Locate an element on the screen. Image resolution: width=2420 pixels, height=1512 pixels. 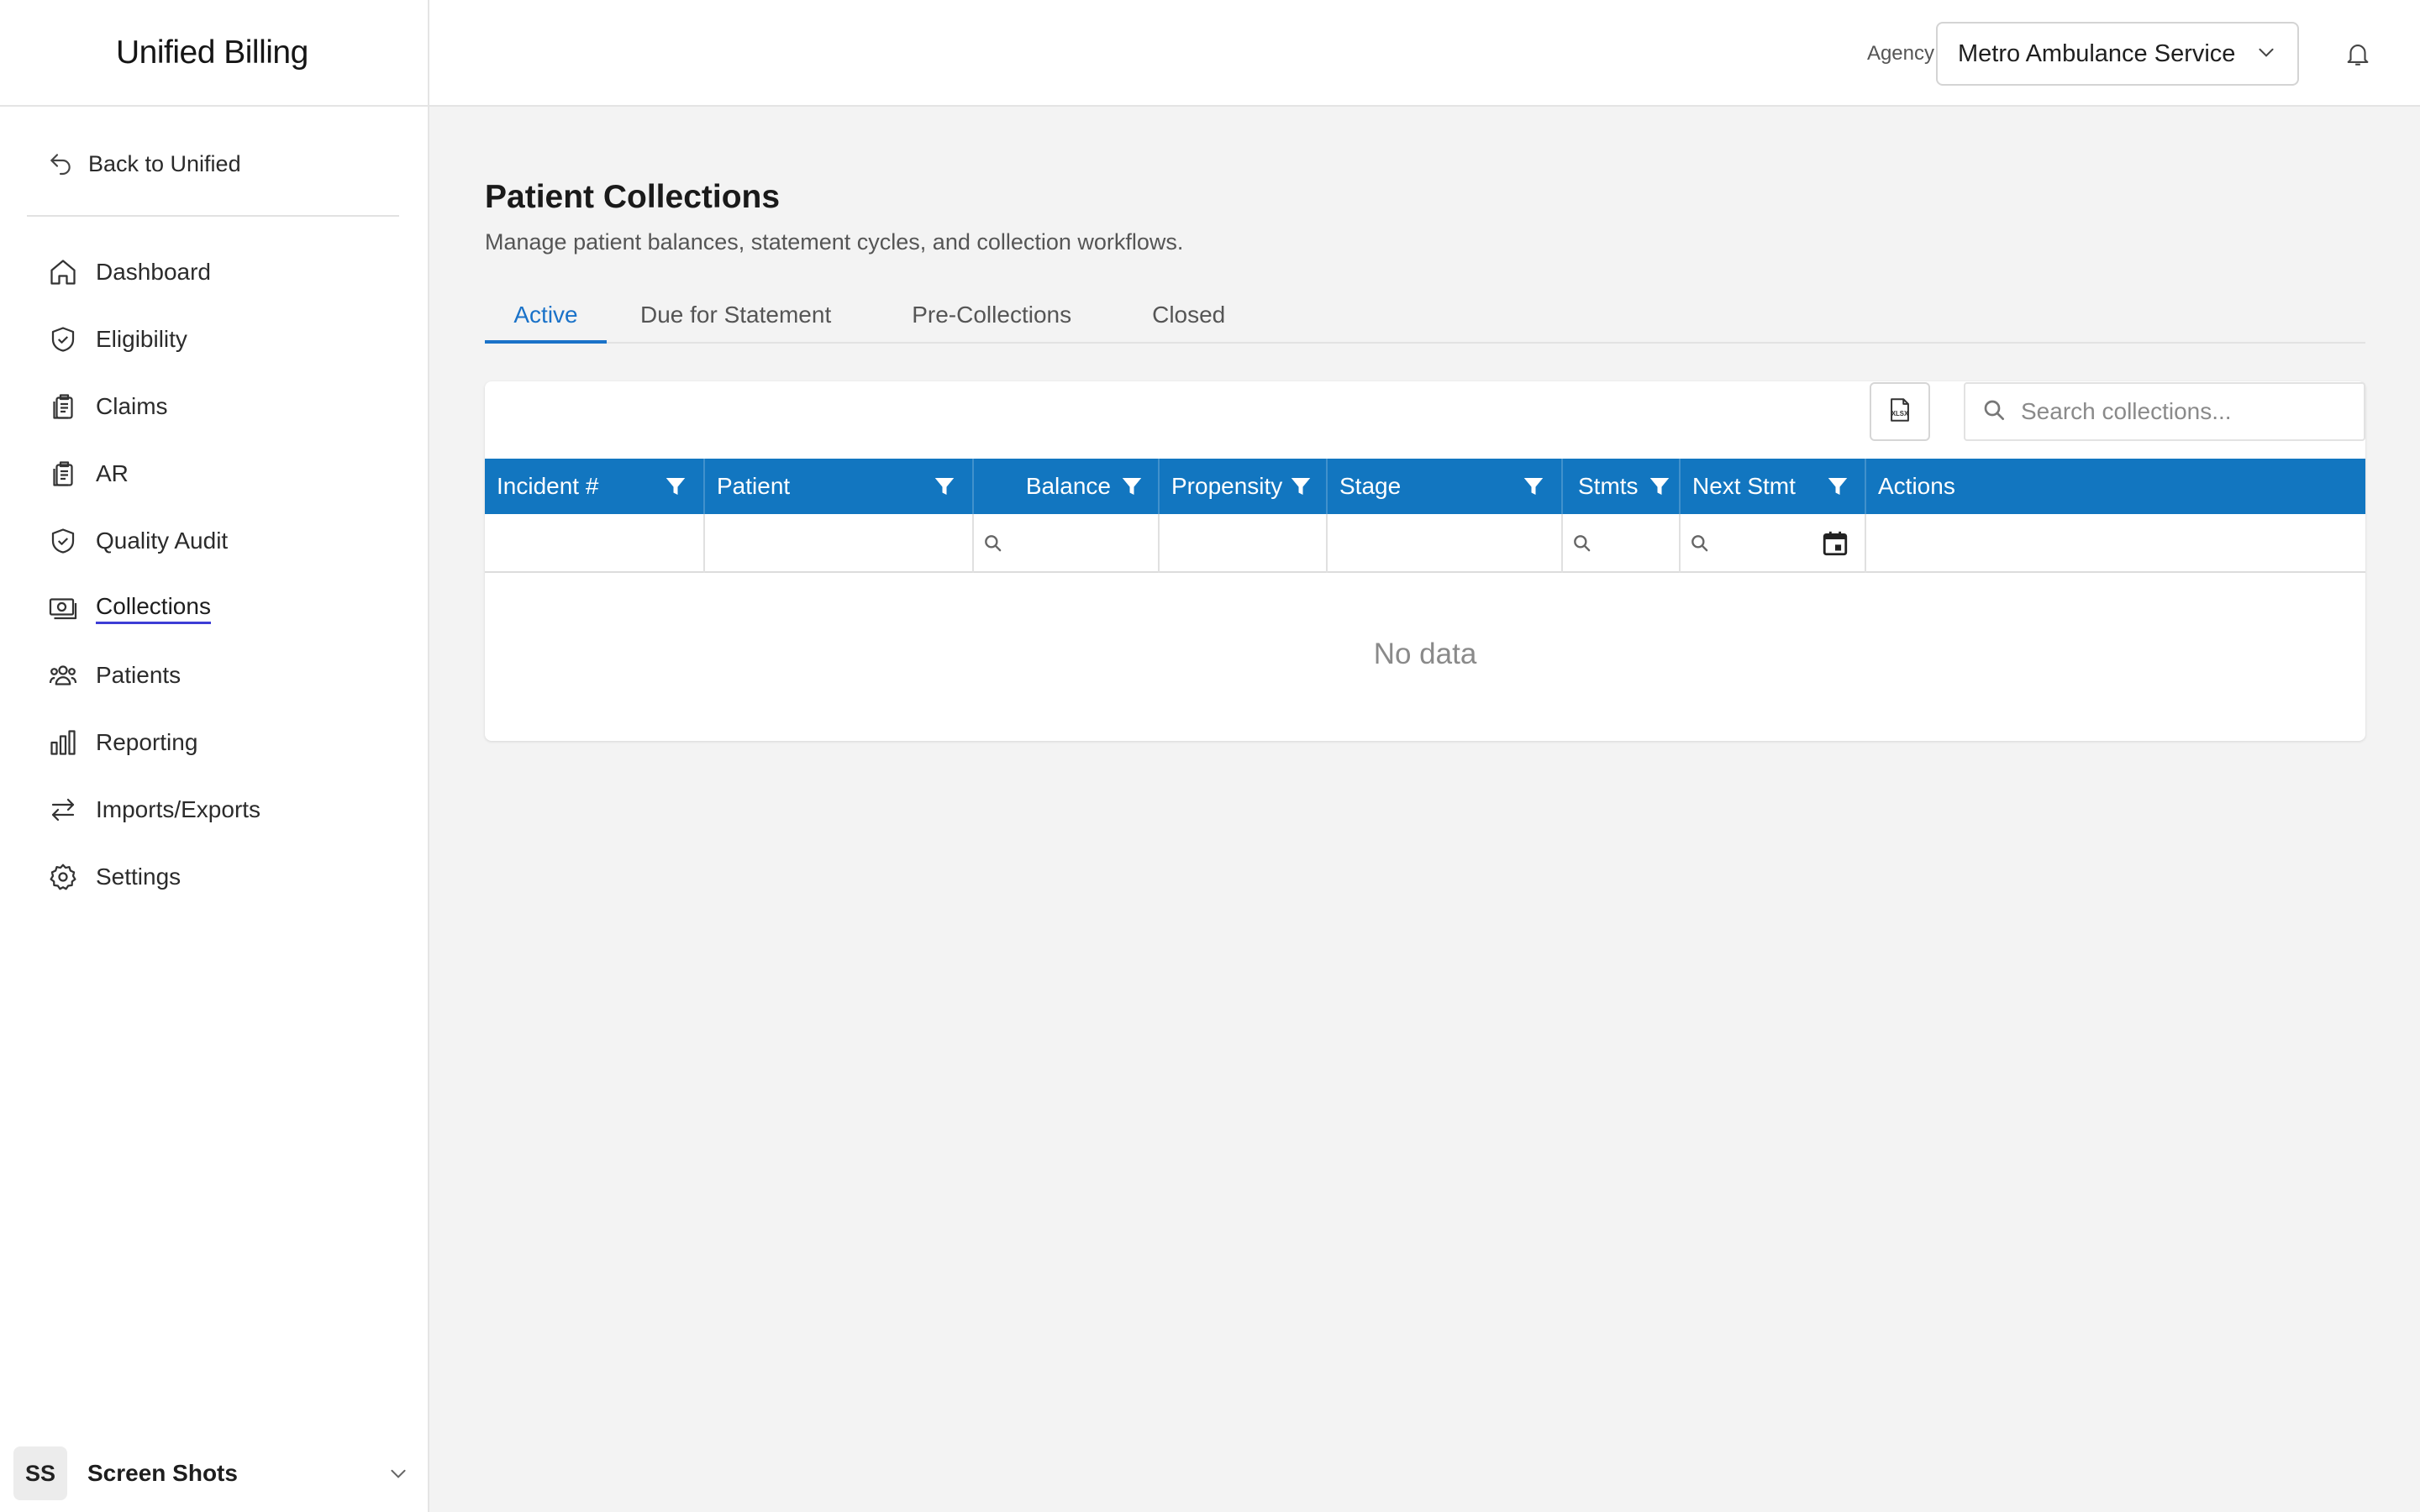
user-menu: SS Screen Shots is located at coordinates (212, 1473).